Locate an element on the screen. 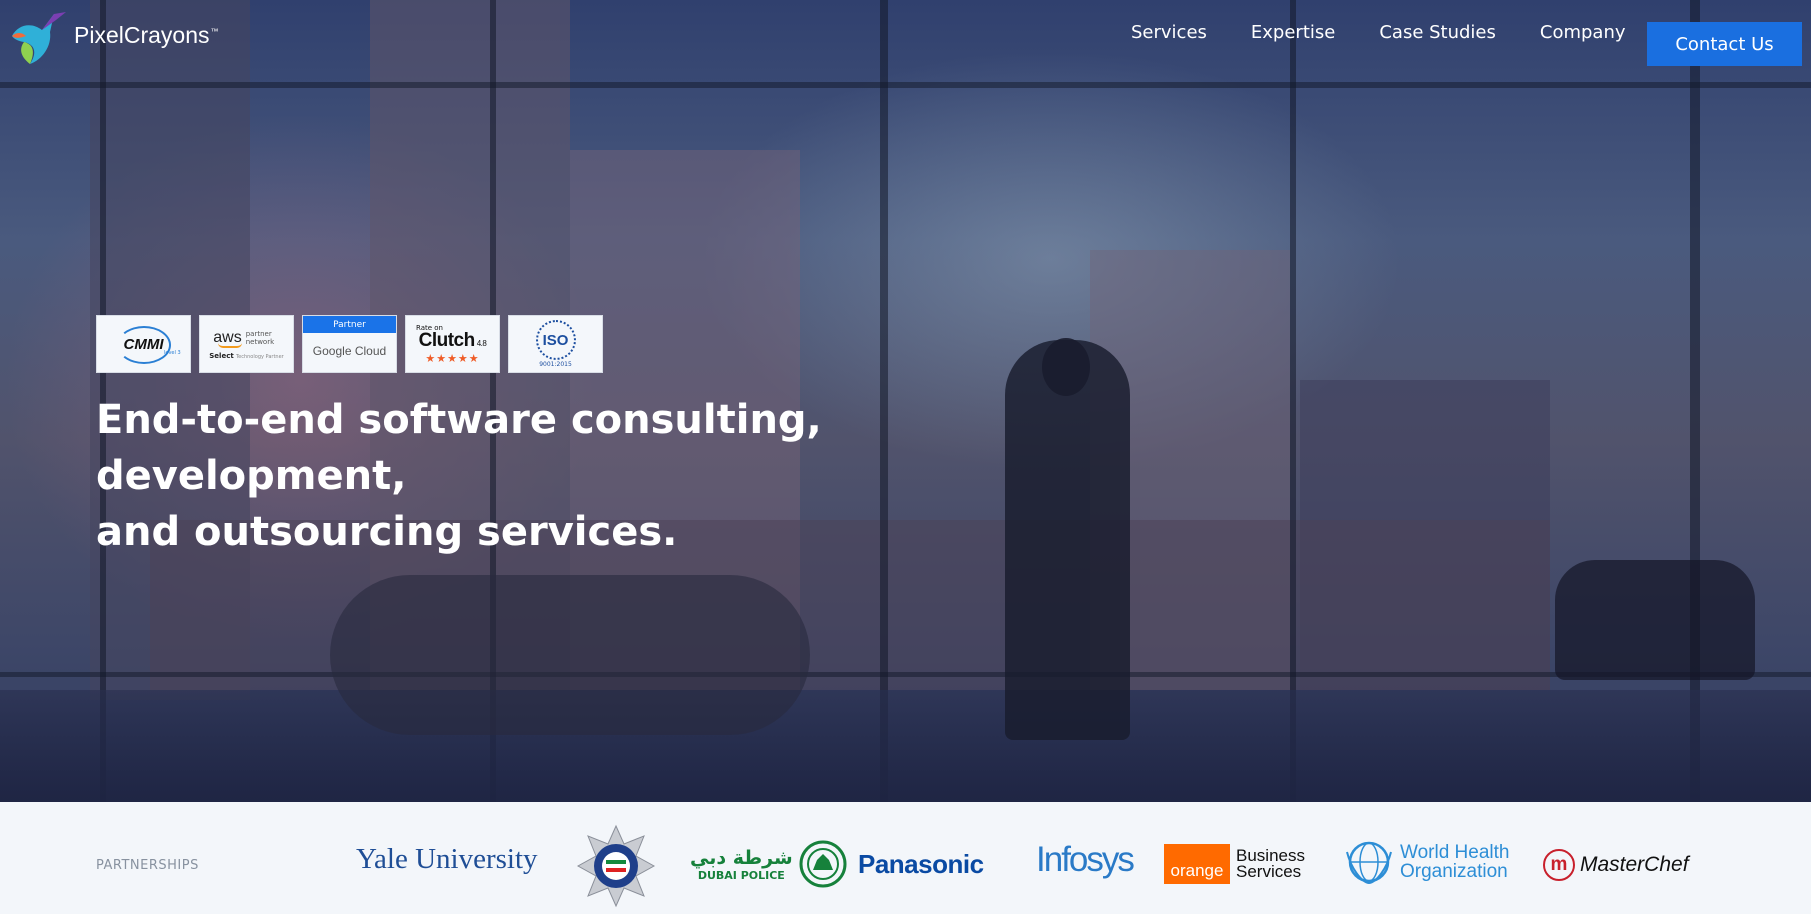 The height and width of the screenshot is (914, 1811). iso-ring-icon: ISO is located at coordinates (555, 340).